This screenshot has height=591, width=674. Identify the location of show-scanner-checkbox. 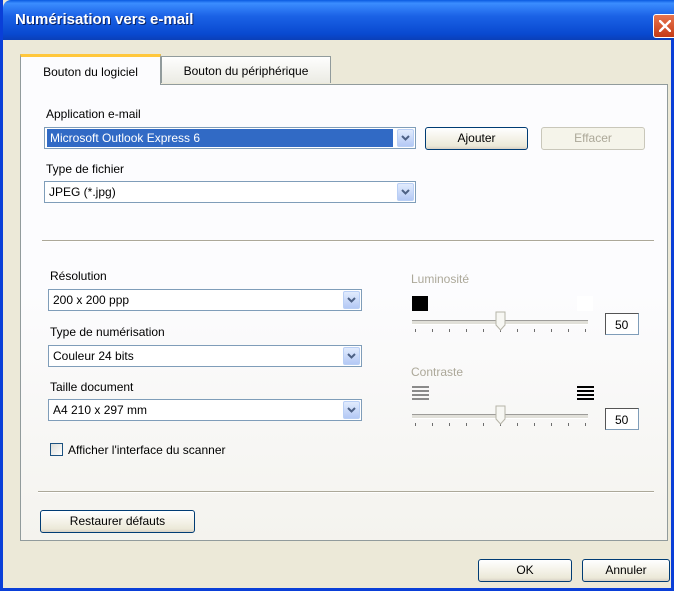
(56, 449).